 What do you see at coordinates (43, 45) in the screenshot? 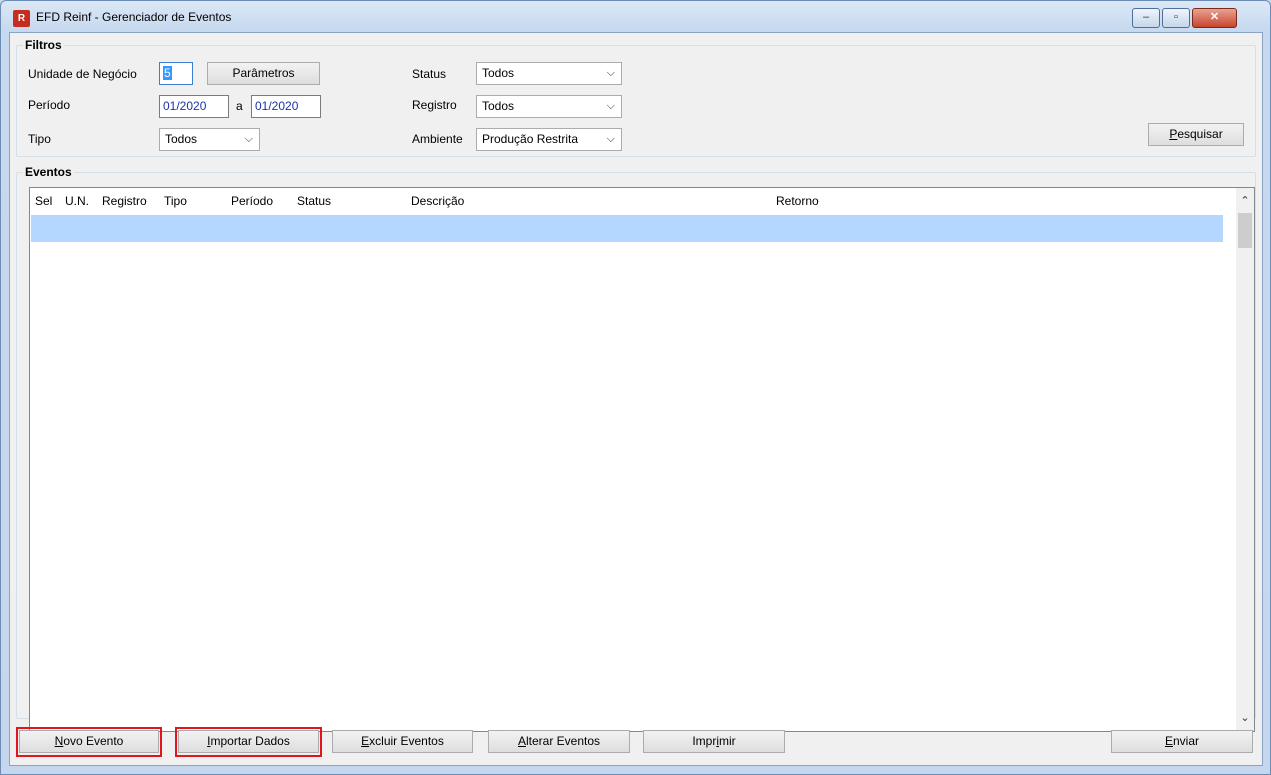
I see `filtros-legend: Filtros` at bounding box center [43, 45].